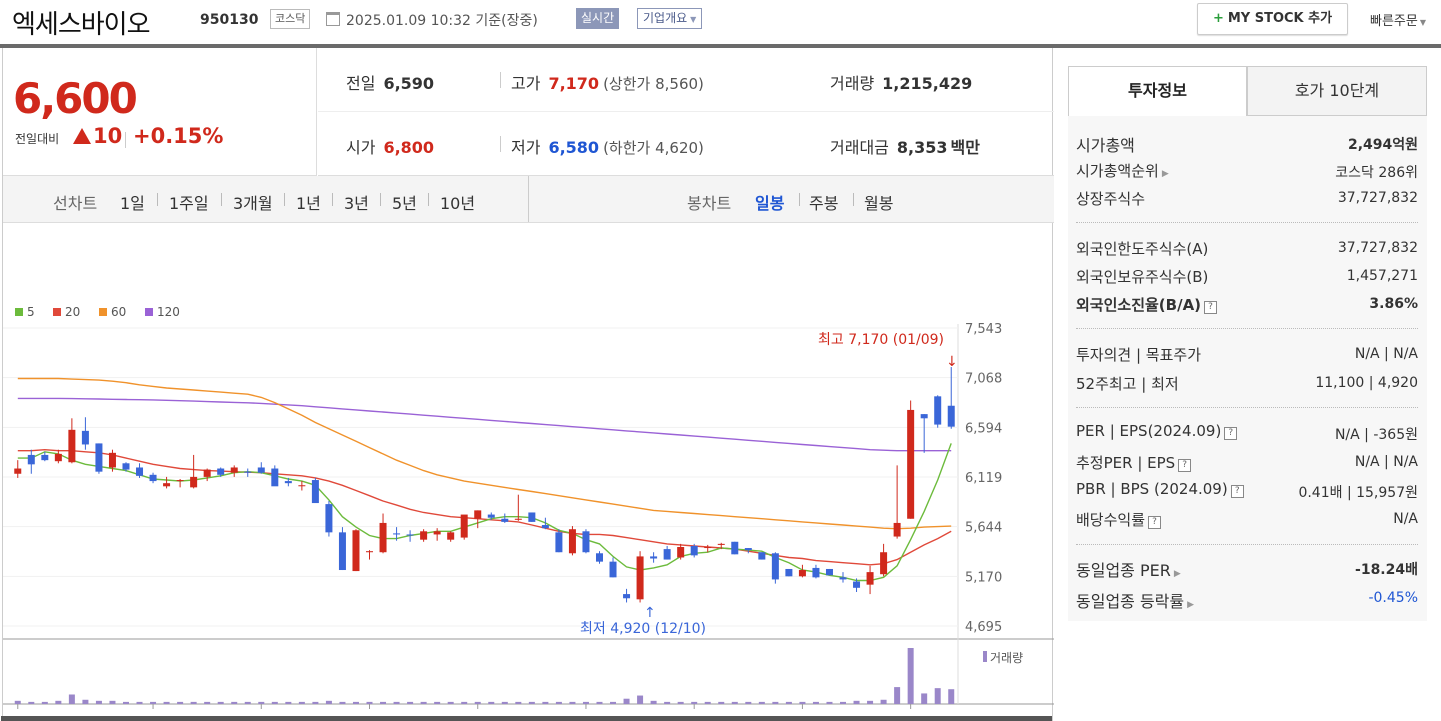  What do you see at coordinates (404, 202) in the screenshot?
I see `period-tab-5y: 5년` at bounding box center [404, 202].